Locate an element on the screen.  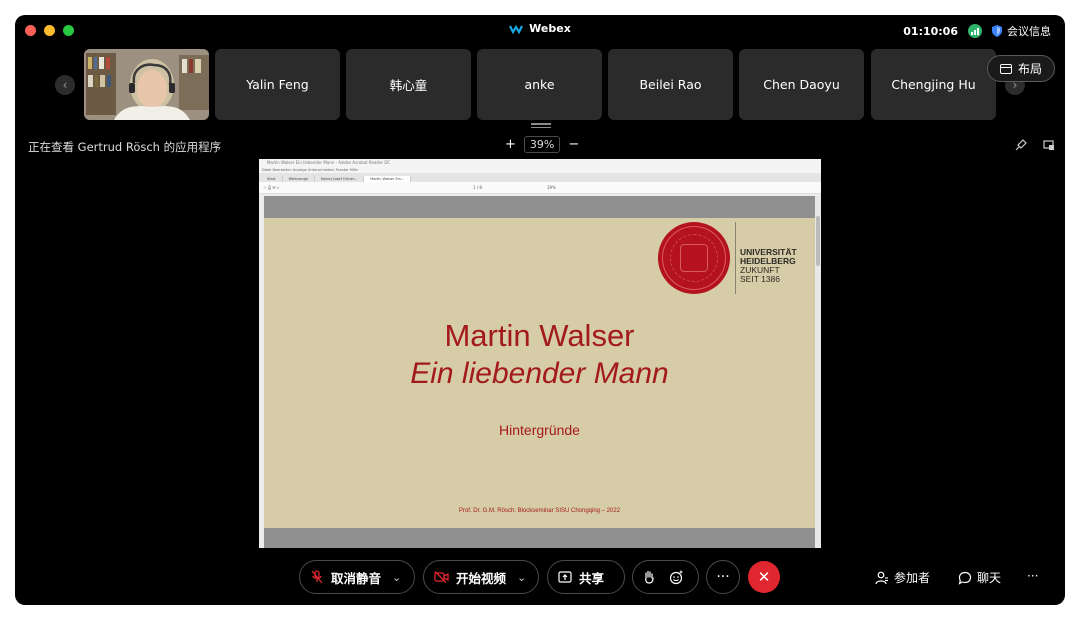
share-view-tools is located at coordinates (1035, 145).